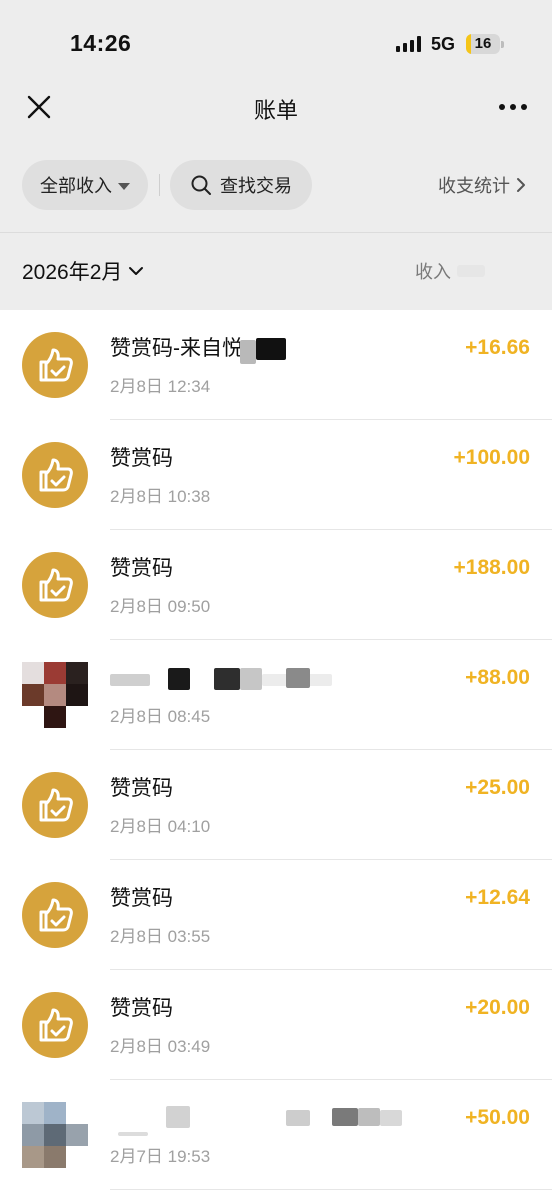  I want to click on transaction-time: 2月8日 12:34, so click(160, 386).